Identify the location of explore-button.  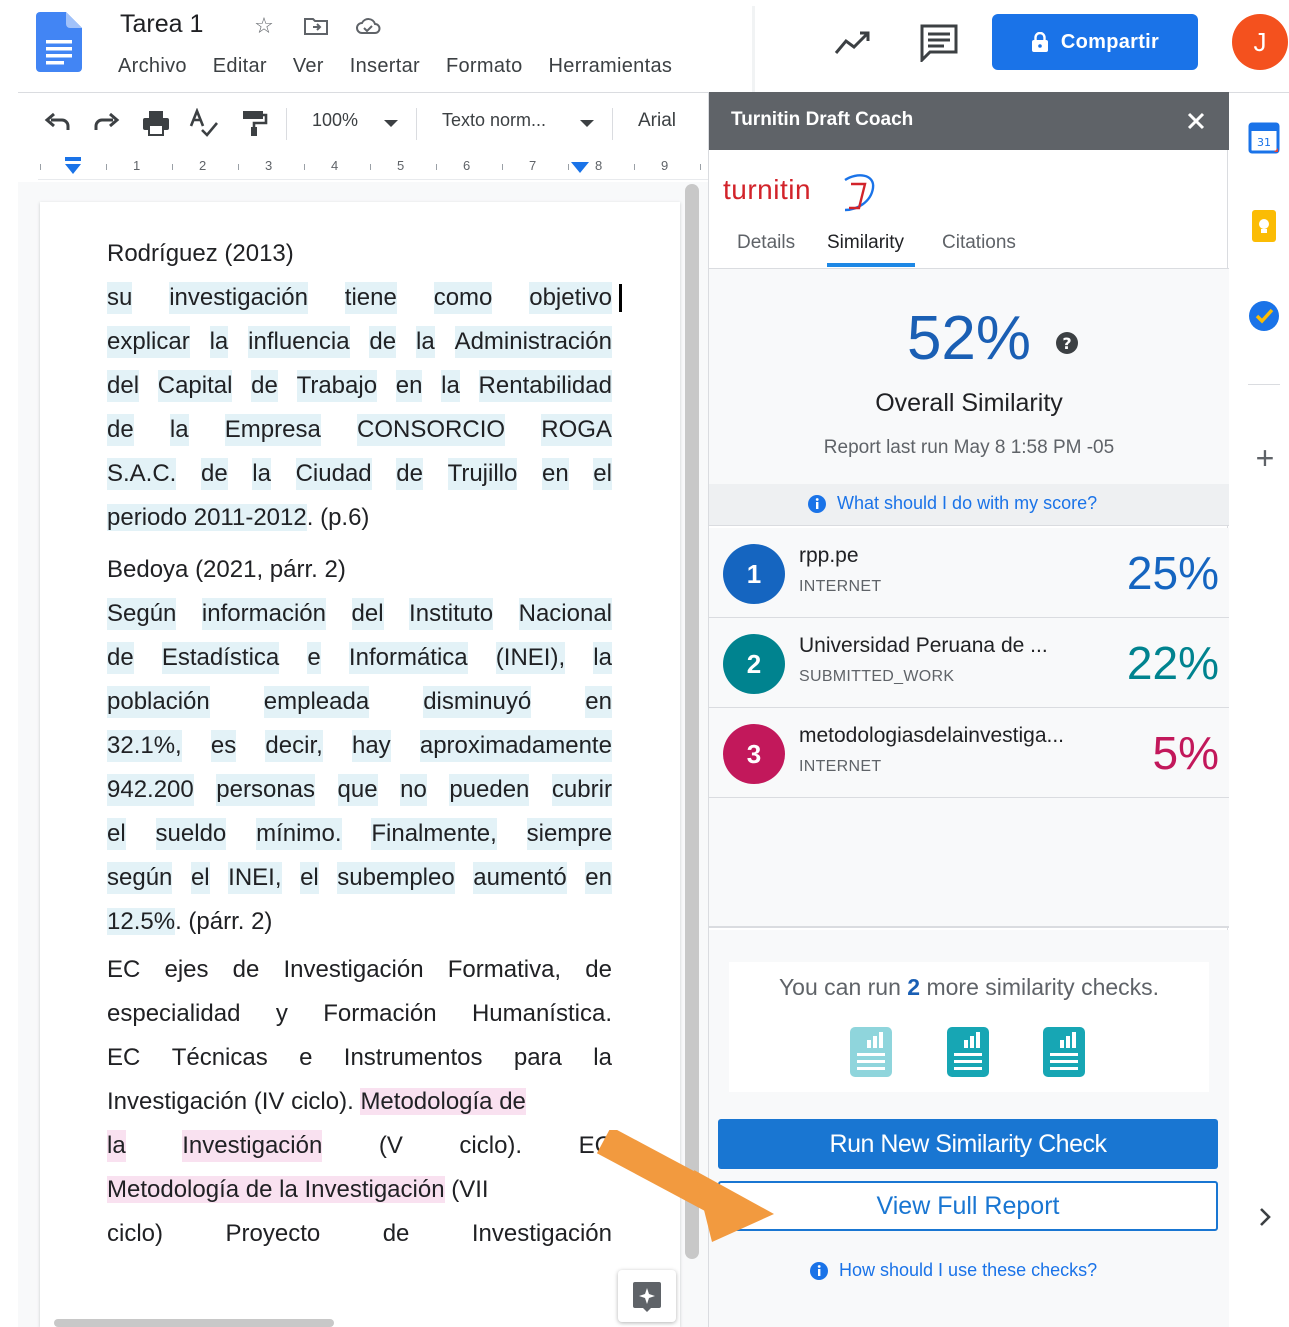
(647, 1296).